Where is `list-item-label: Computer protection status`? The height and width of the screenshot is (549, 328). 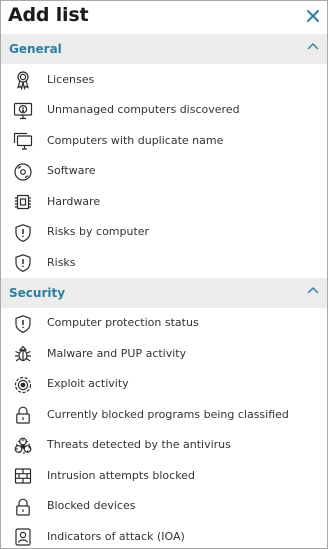
list-item-label: Computer protection status is located at coordinates (123, 323).